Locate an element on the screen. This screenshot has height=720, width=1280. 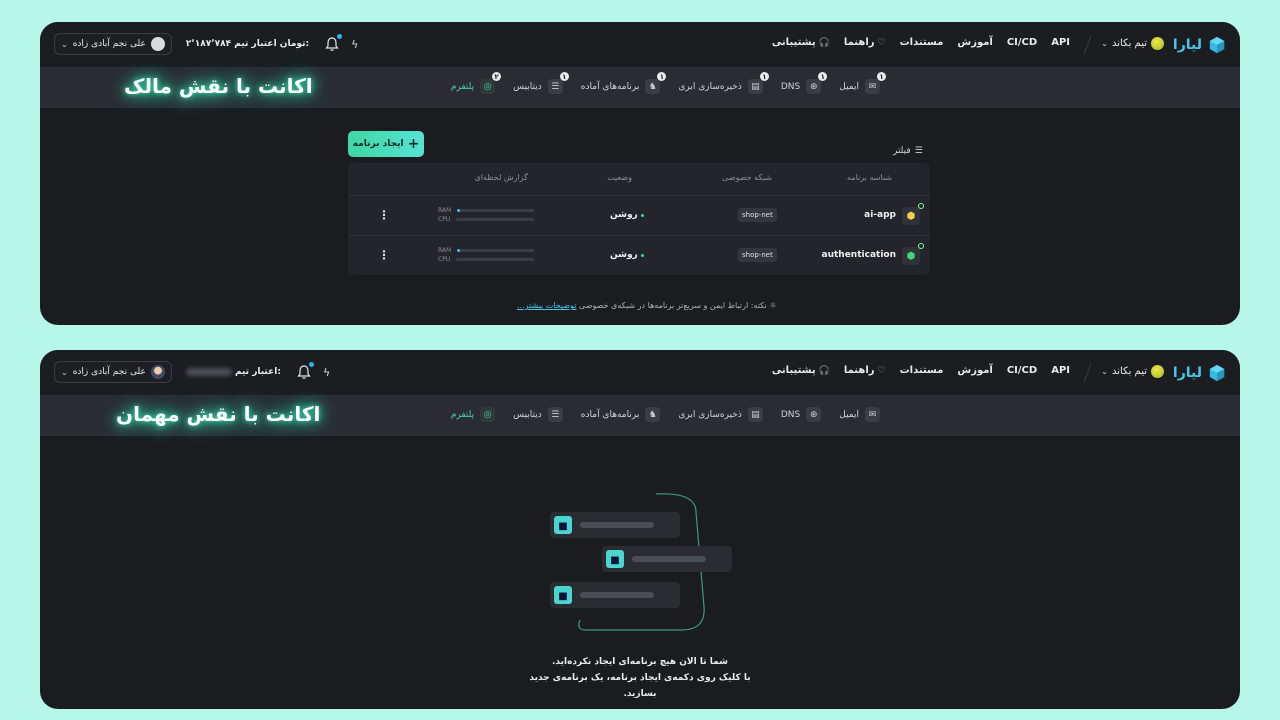
team-name: تیم بکاند is located at coordinates (1129, 43).